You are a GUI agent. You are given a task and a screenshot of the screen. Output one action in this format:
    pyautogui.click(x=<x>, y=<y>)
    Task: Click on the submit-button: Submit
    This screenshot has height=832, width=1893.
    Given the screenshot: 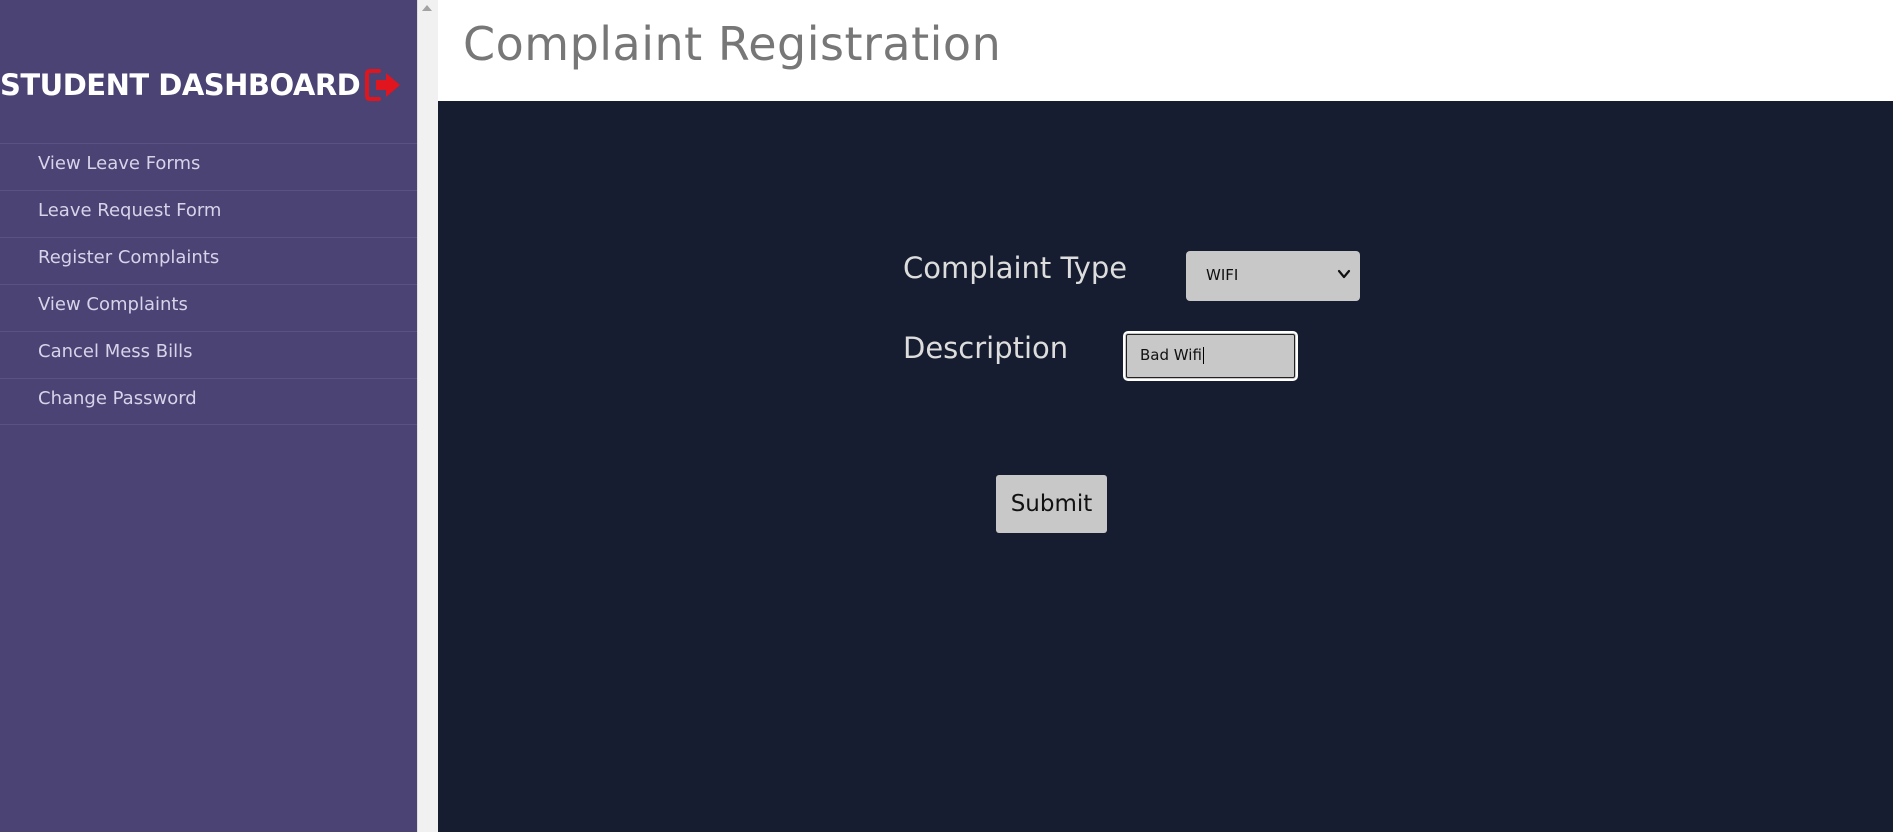 What is the action you would take?
    pyautogui.click(x=1051, y=504)
    